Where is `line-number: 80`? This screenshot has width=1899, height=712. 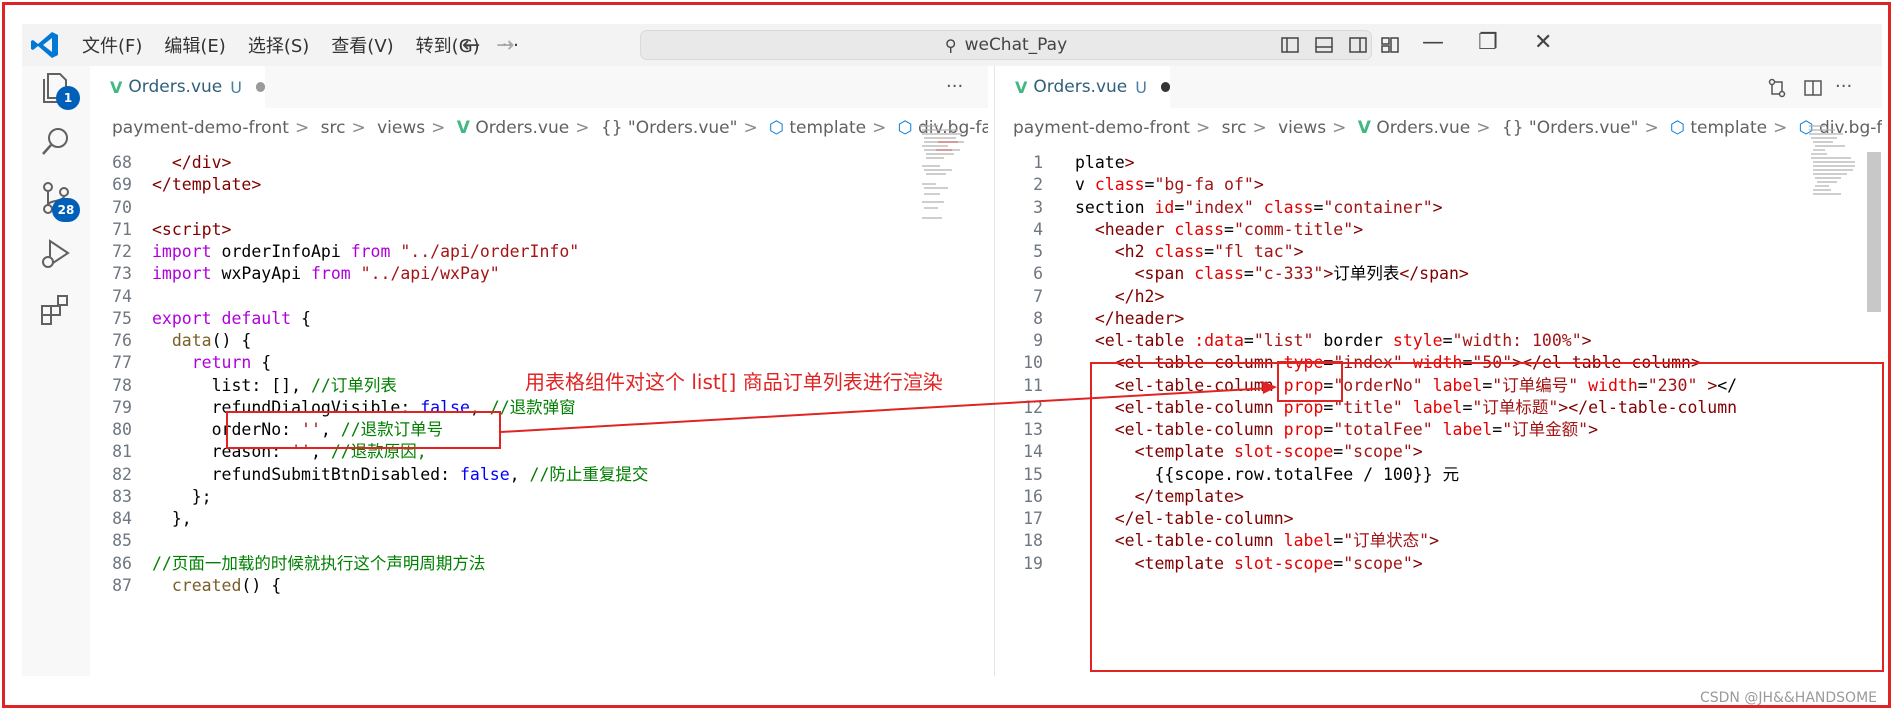
line-number: 80 is located at coordinates (122, 429).